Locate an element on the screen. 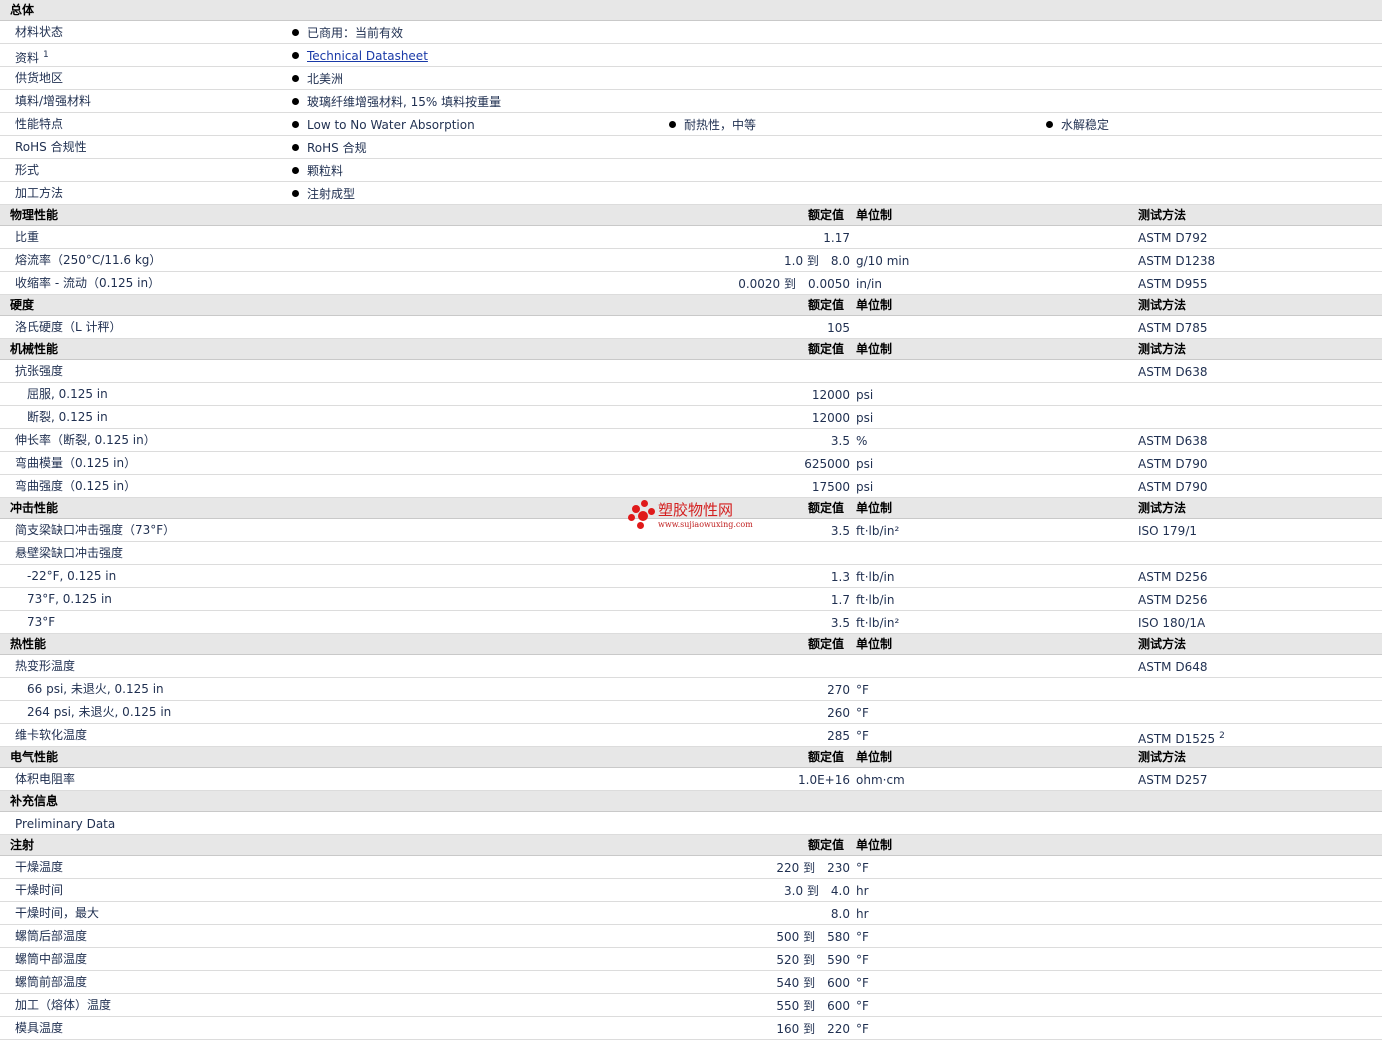 This screenshot has width=1382, height=1040. general-label-text: 材料状态 is located at coordinates (39, 32).